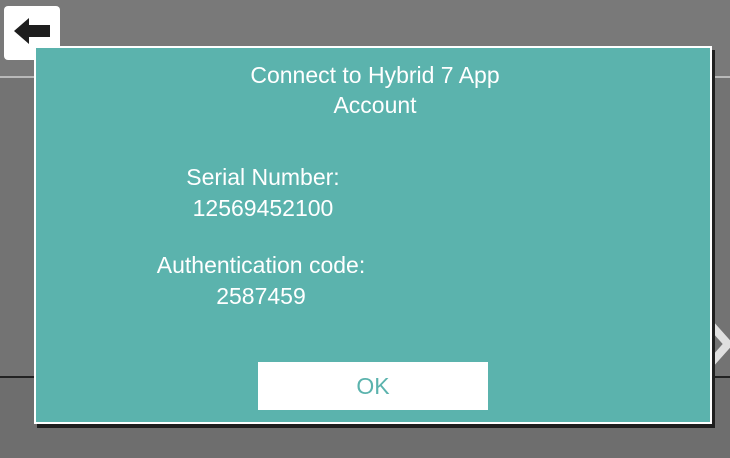 The height and width of the screenshot is (458, 730). What do you see at coordinates (263, 193) in the screenshot?
I see `serial-number-block: Serial Number: 12569452100` at bounding box center [263, 193].